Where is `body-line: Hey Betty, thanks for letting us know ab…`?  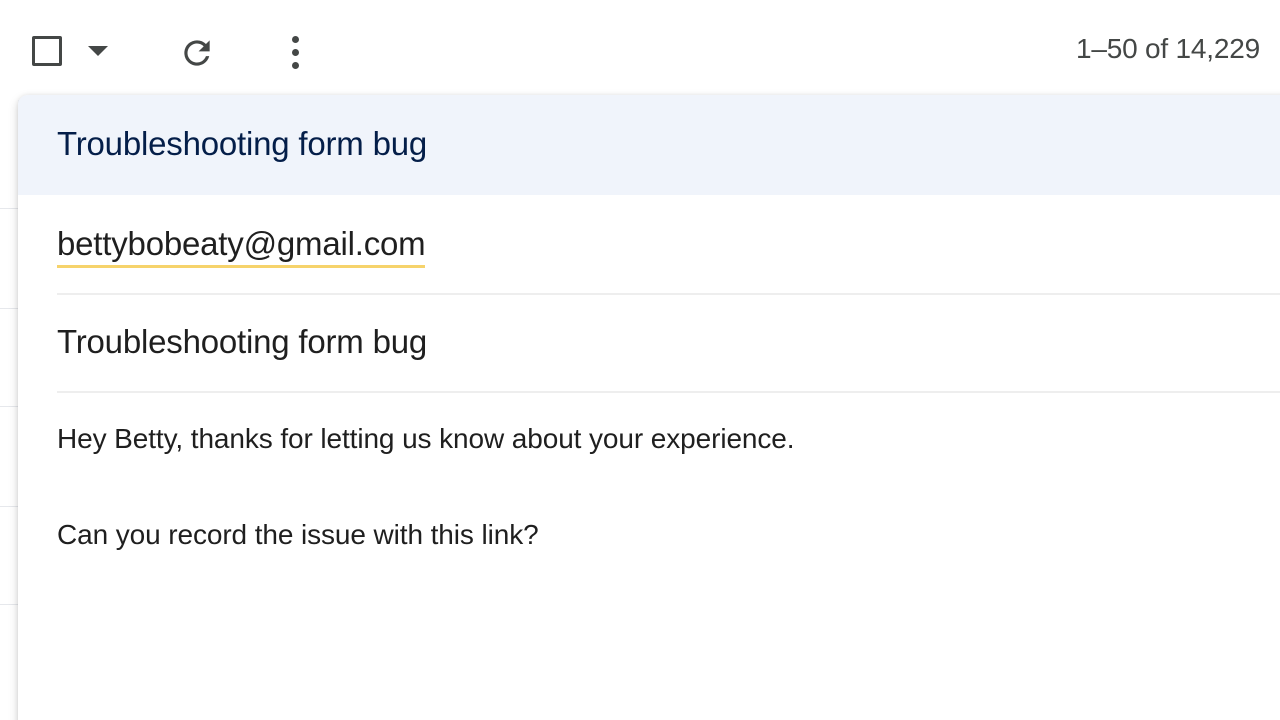
body-line: Hey Betty, thanks for letting us know ab… is located at coordinates (426, 438).